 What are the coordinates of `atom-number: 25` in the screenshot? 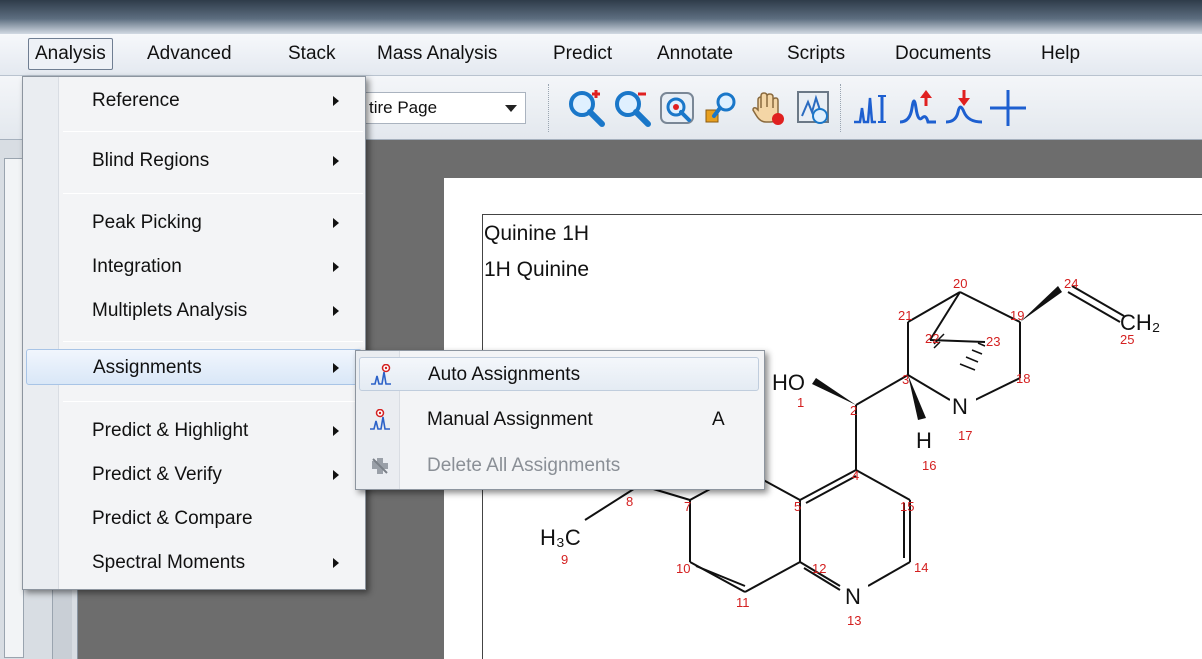 It's located at (1127, 339).